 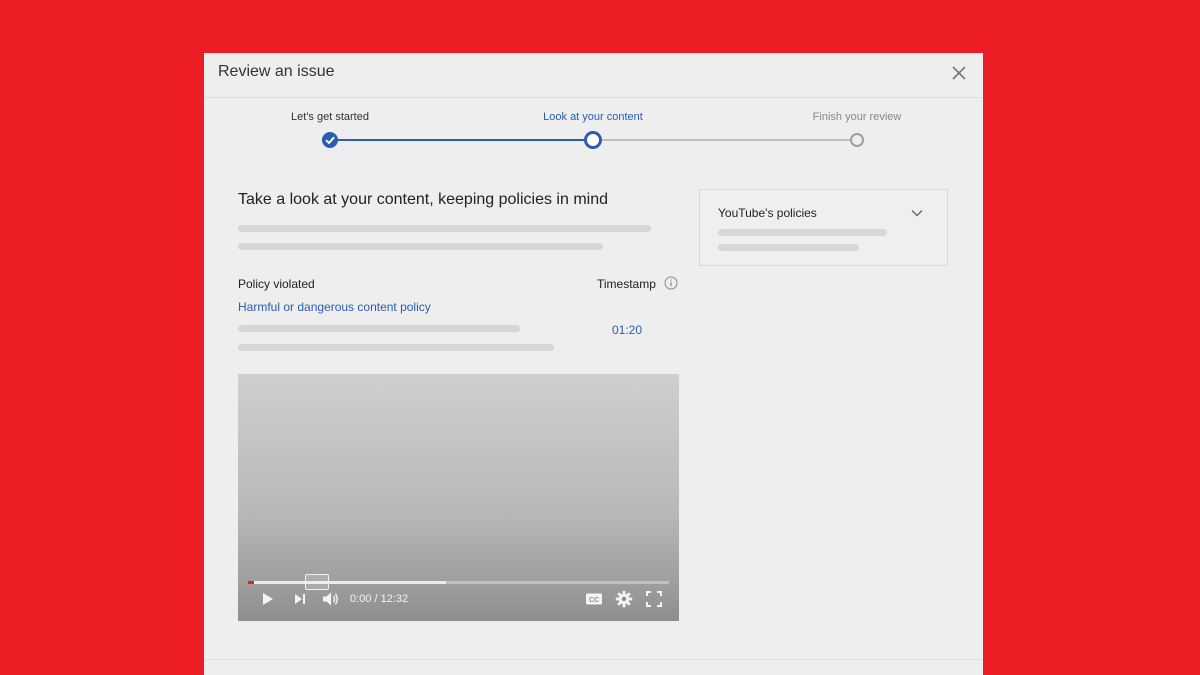 What do you see at coordinates (276, 71) in the screenshot?
I see `dialog-title: Review an issue` at bounding box center [276, 71].